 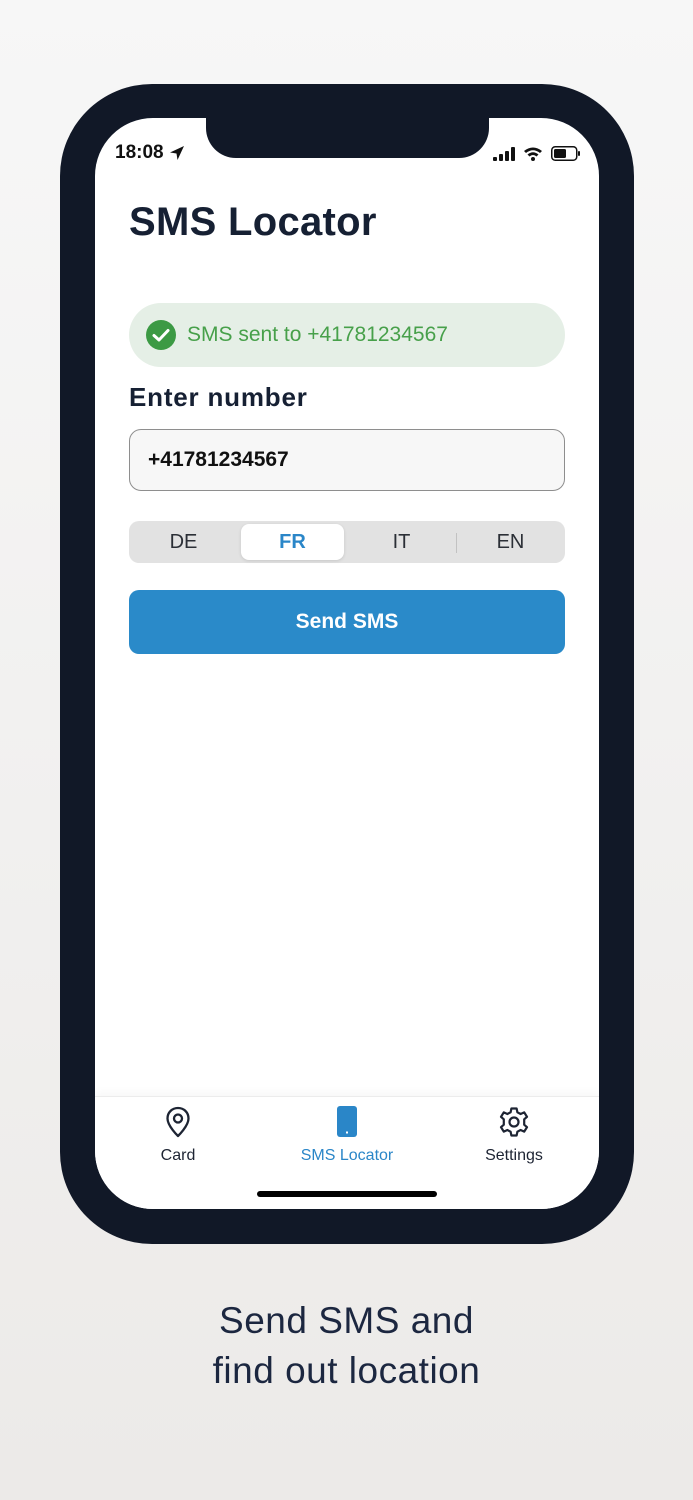 What do you see at coordinates (183, 542) in the screenshot?
I see `language-option-de: DE` at bounding box center [183, 542].